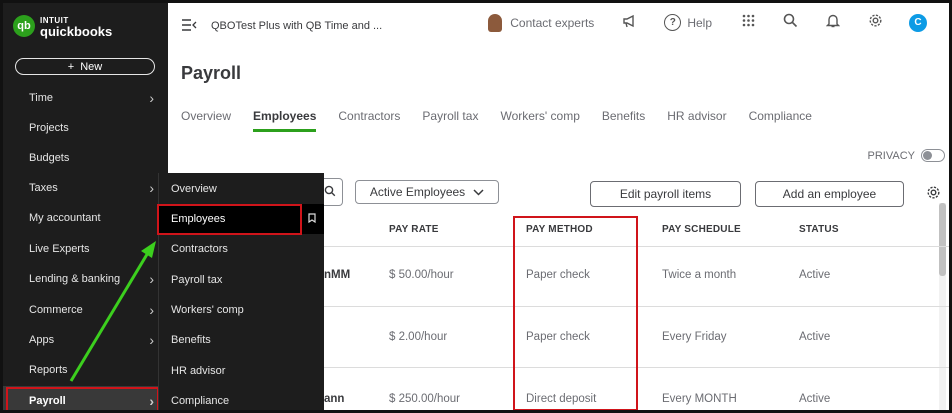 Image resolution: width=952 pixels, height=413 pixels. Describe the element at coordinates (241, 398) in the screenshot. I see `flyout-item-compliance: Compliance` at that location.